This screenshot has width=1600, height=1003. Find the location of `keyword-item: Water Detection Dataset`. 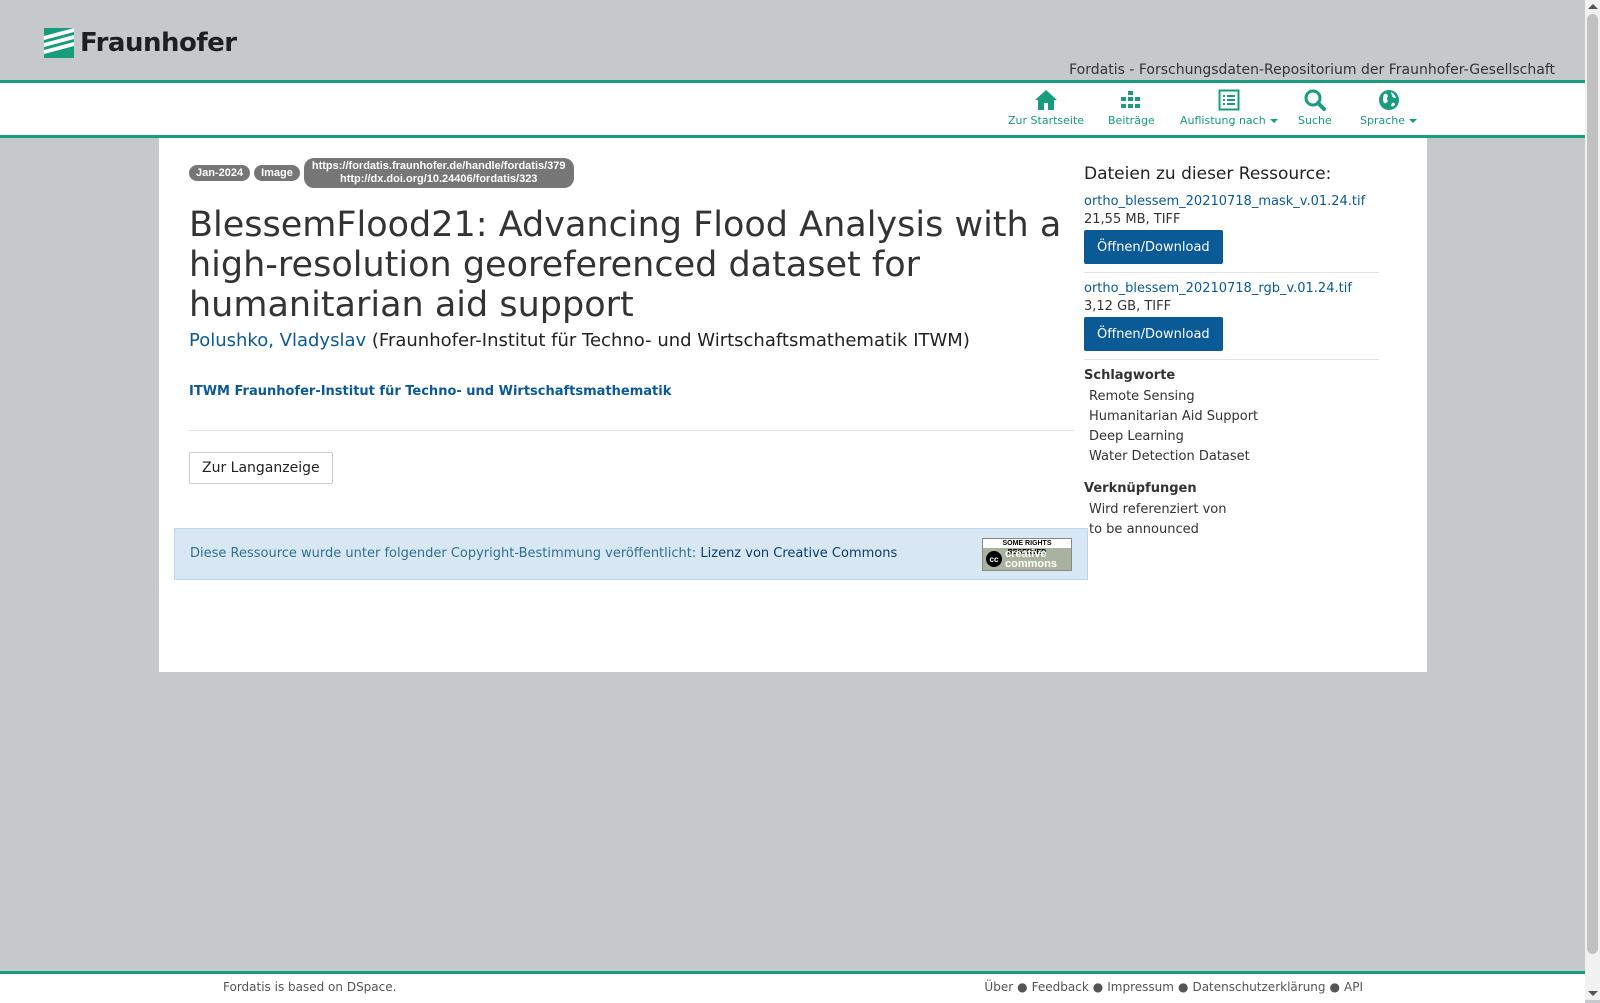

keyword-item: Water Detection Dataset is located at coordinates (1169, 456).